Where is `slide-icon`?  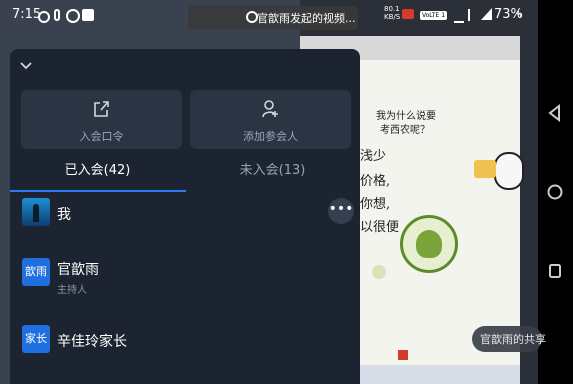 slide-icon is located at coordinates (403, 355).